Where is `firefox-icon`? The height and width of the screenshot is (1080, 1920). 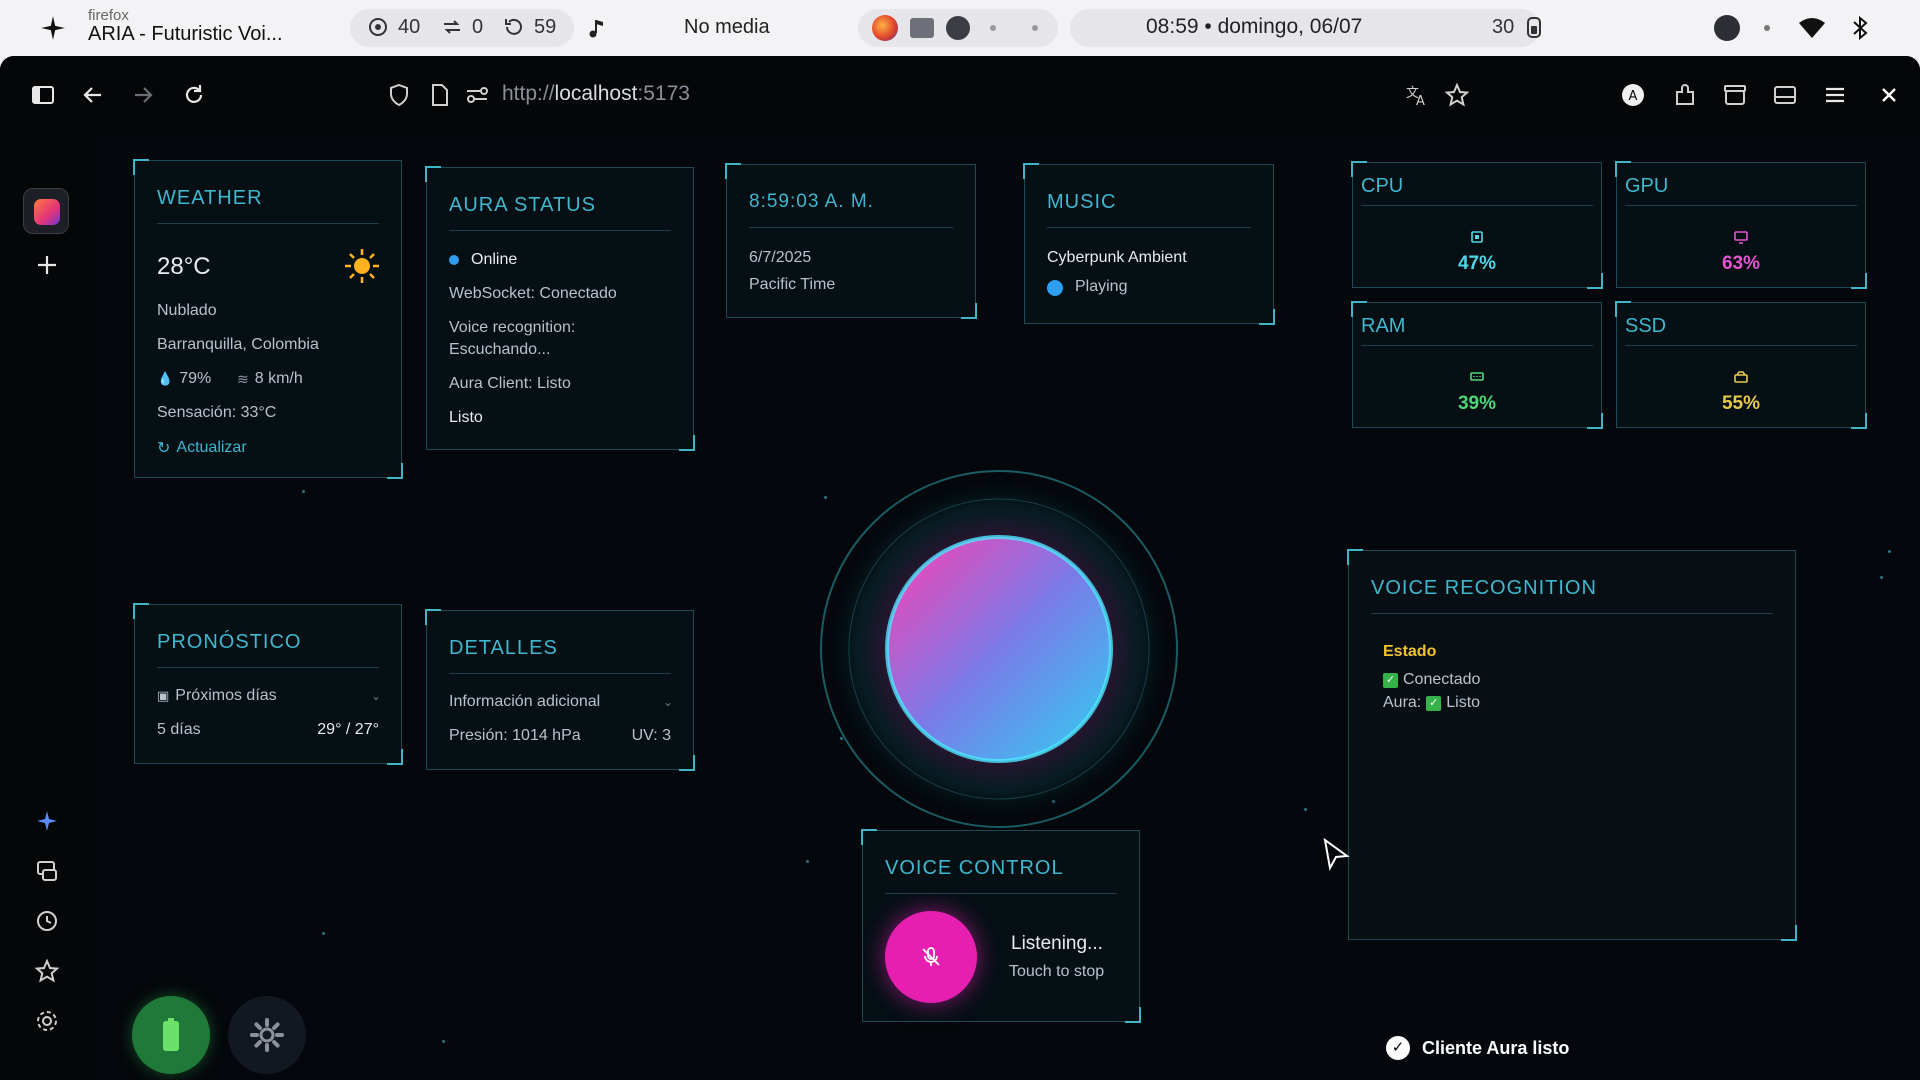 firefox-icon is located at coordinates (885, 28).